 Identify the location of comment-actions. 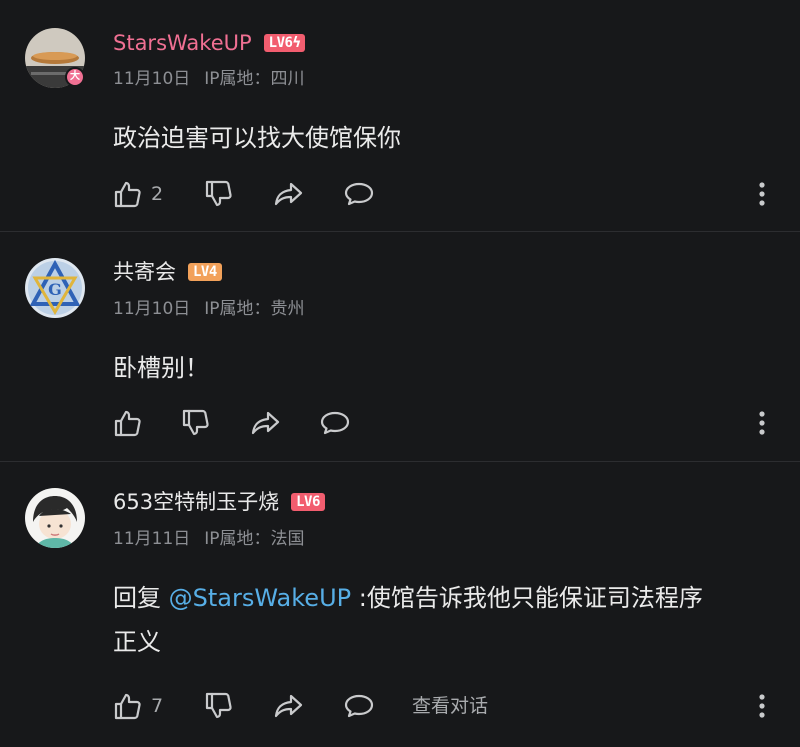
(400, 423).